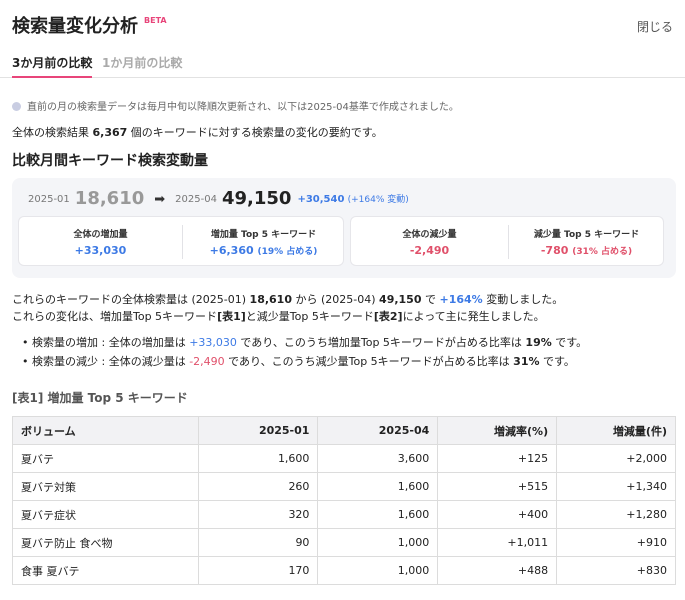 Image resolution: width=685 pixels, height=600 pixels. Describe the element at coordinates (287, 252) in the screenshot. I see `top5-increase-share: (19% 占める)` at that location.